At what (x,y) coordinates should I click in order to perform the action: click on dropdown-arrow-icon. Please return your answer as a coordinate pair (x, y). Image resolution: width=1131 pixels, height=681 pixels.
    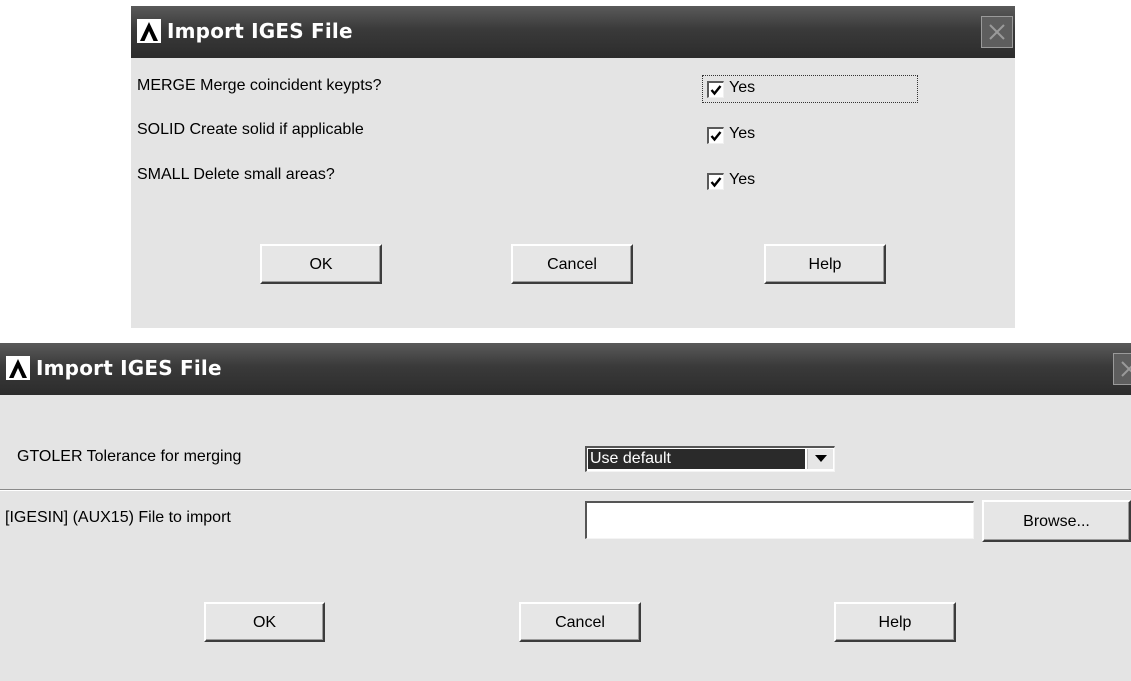
    Looking at the image, I should click on (821, 458).